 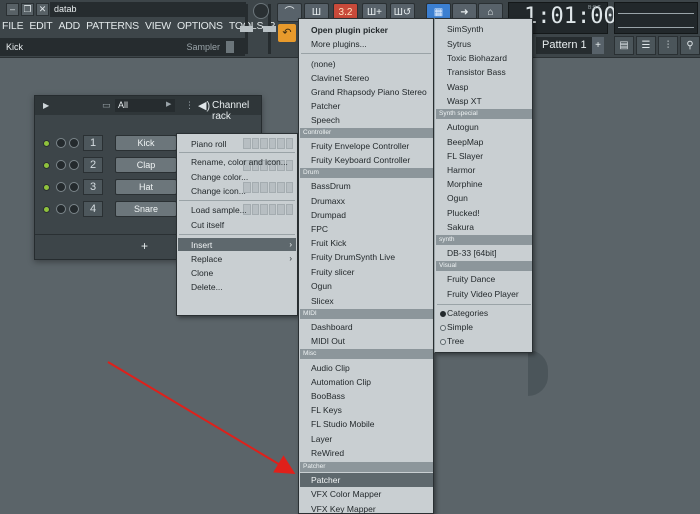 What do you see at coordinates (360, 160) in the screenshot?
I see `plugin-item: Fruity Keyboard Controller` at bounding box center [360, 160].